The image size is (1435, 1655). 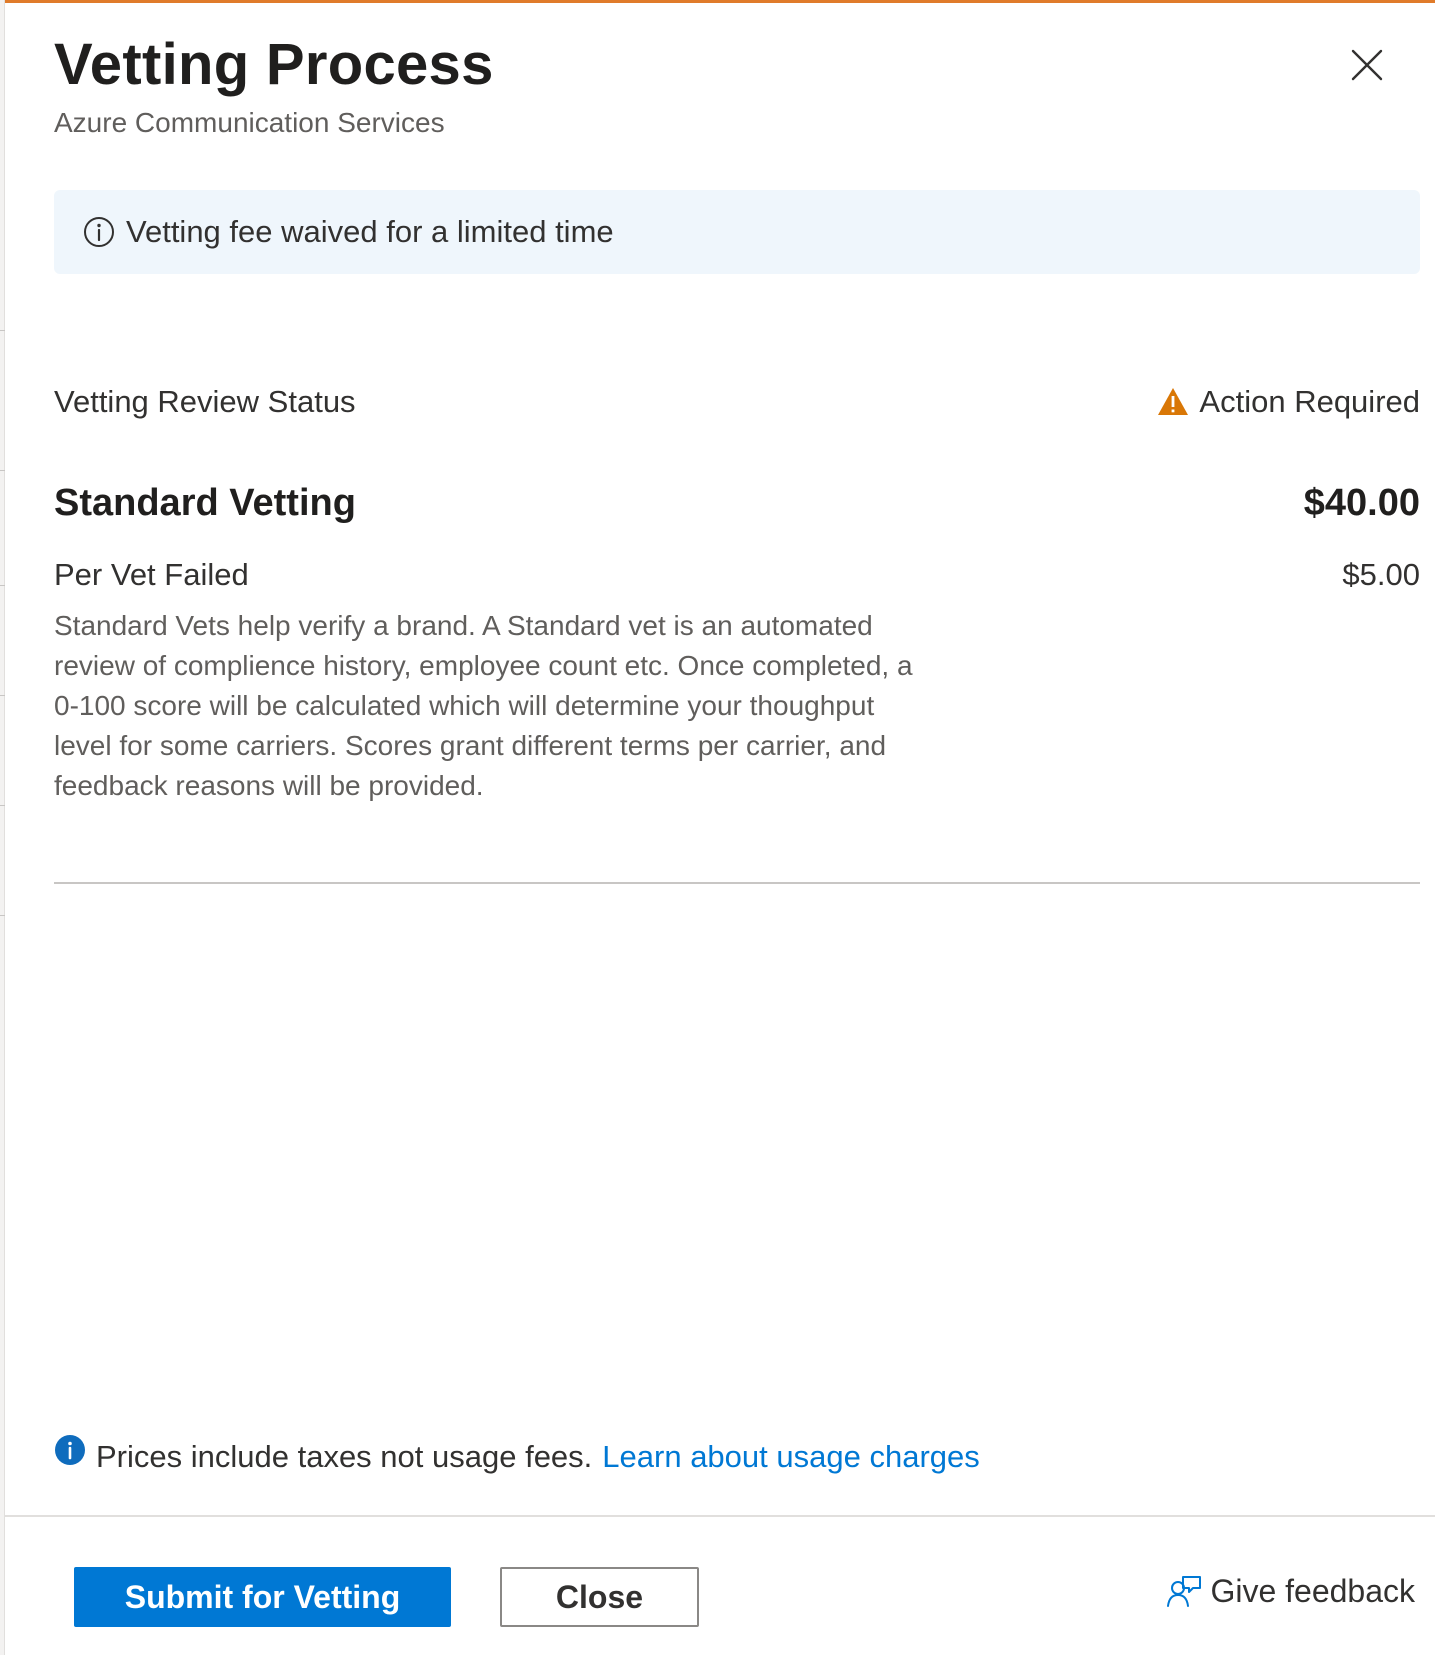 What do you see at coordinates (1173, 402) in the screenshot?
I see `warning-icon` at bounding box center [1173, 402].